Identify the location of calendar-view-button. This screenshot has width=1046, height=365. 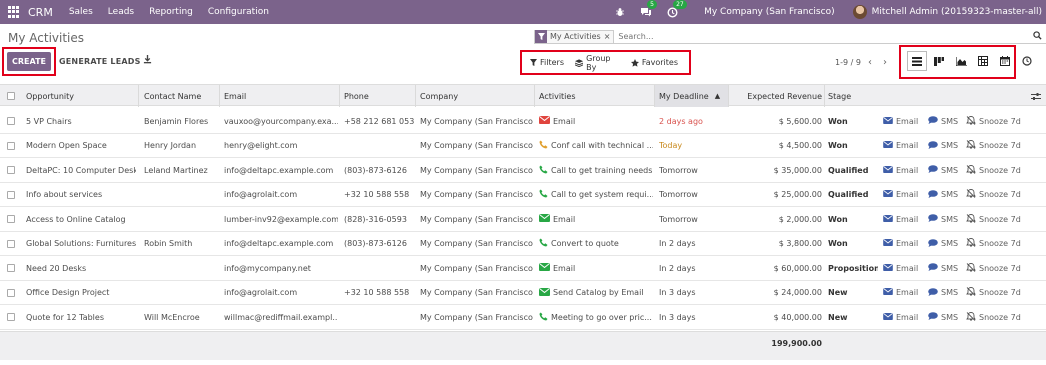
(1005, 61).